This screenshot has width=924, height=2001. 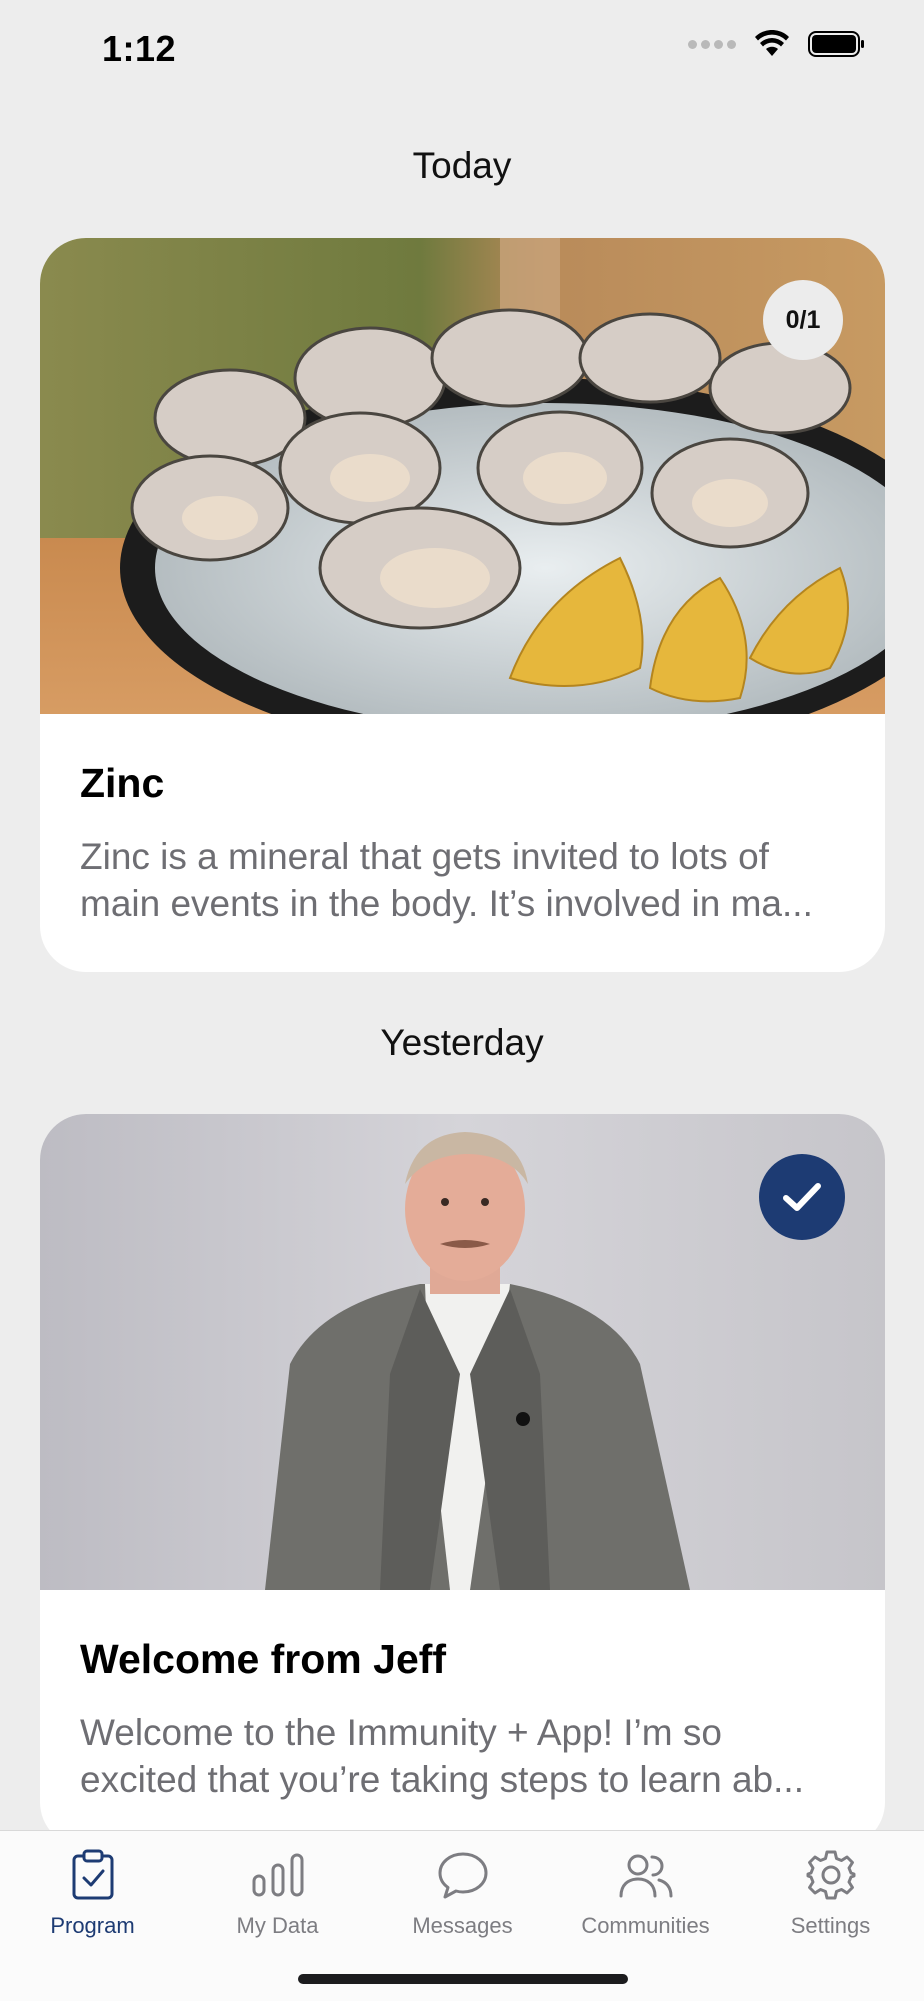 I want to click on tab-settings: Settings, so click(x=830, y=1900).